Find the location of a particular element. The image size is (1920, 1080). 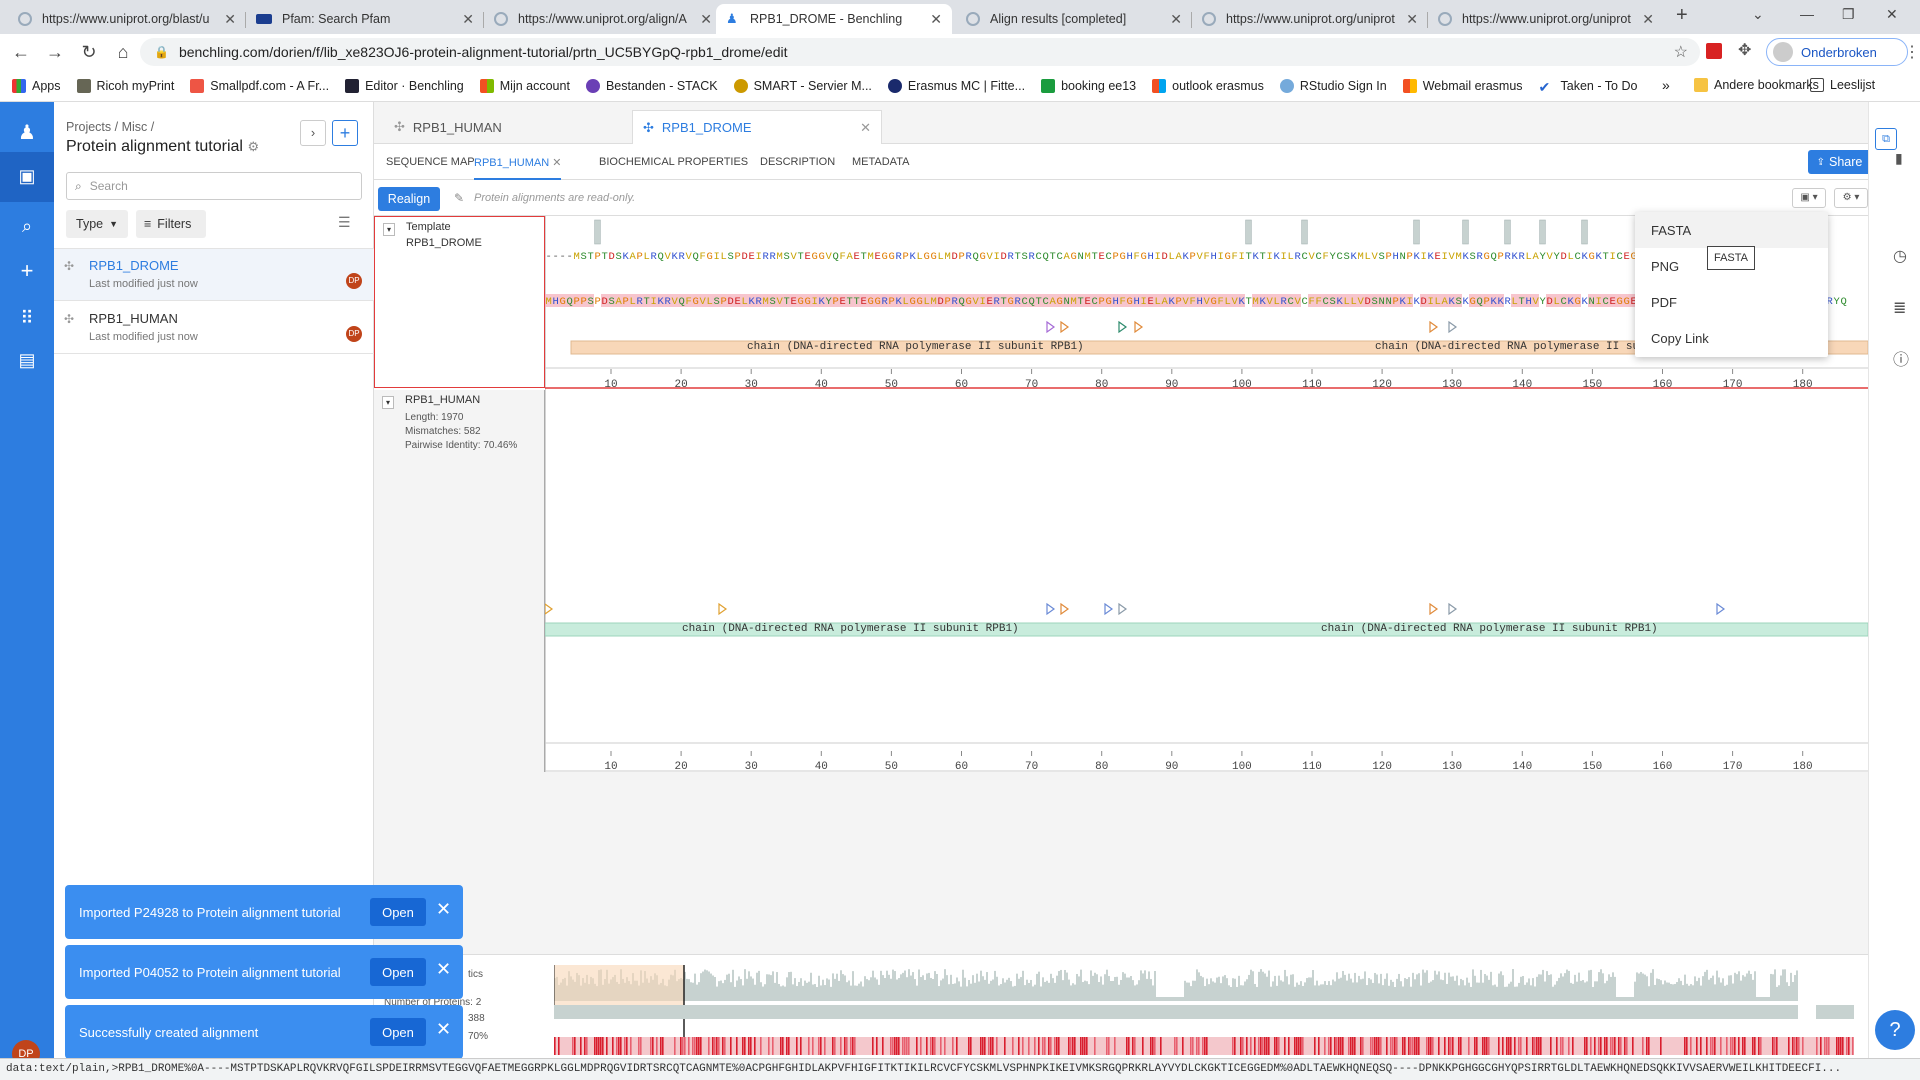

alignment-overview: tics Number of Proteins: 2 388 70% is located at coordinates (1121, 1006).